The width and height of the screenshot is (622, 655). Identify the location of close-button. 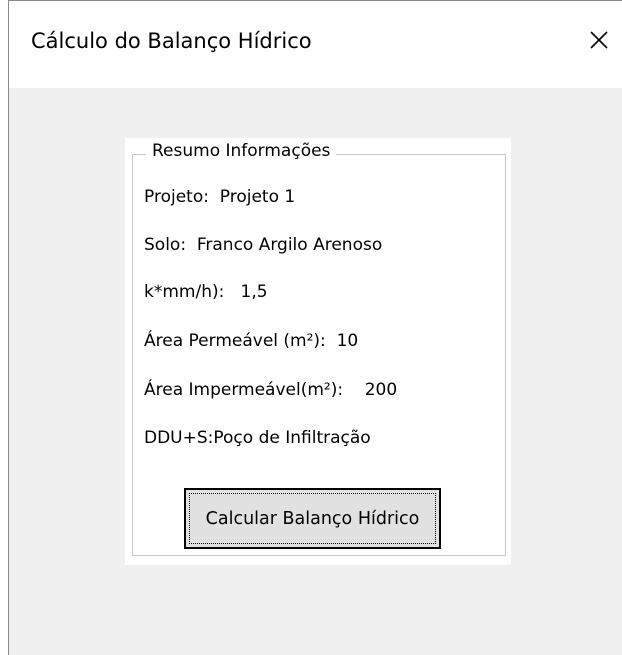
(599, 40).